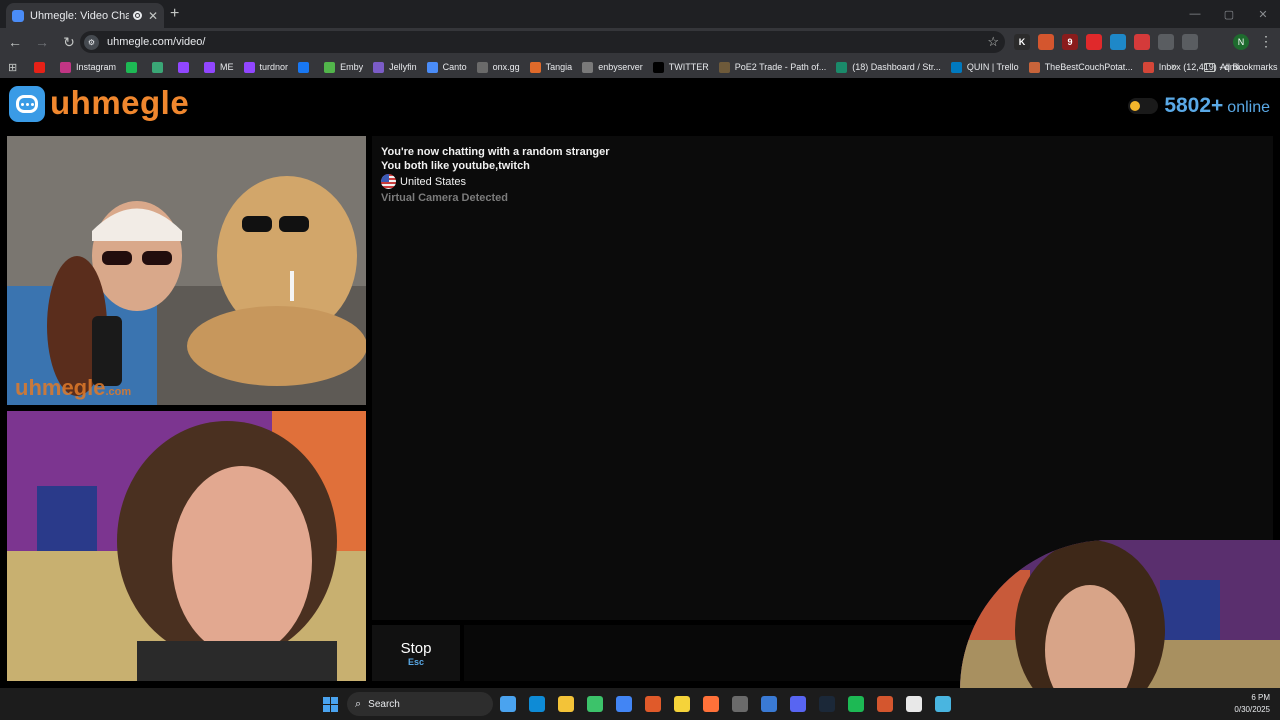 The image size is (1280, 720). I want to click on online-counter: 5802+ online, so click(1199, 106).